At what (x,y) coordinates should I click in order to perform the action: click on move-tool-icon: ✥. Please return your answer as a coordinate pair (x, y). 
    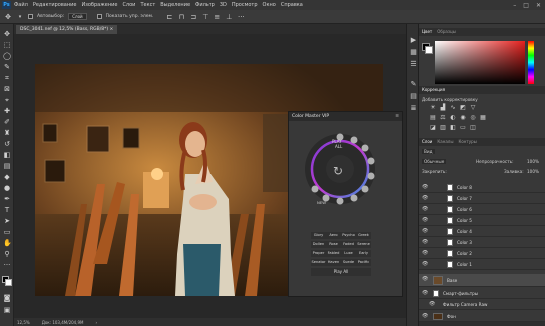
    Looking at the image, I should click on (8, 17).